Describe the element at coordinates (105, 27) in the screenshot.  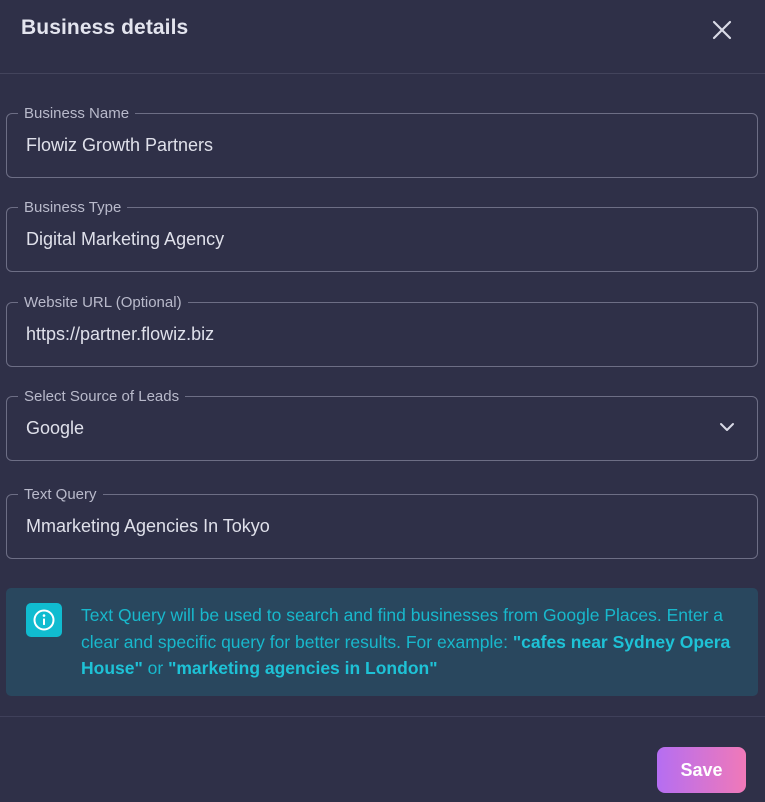
I see `dialog-title: Business details` at that location.